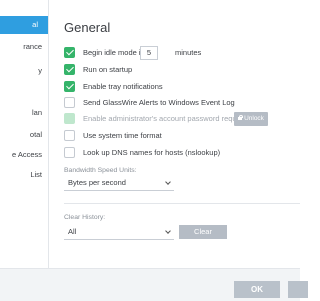  What do you see at coordinates (298, 289) in the screenshot?
I see `cancel-button` at bounding box center [298, 289].